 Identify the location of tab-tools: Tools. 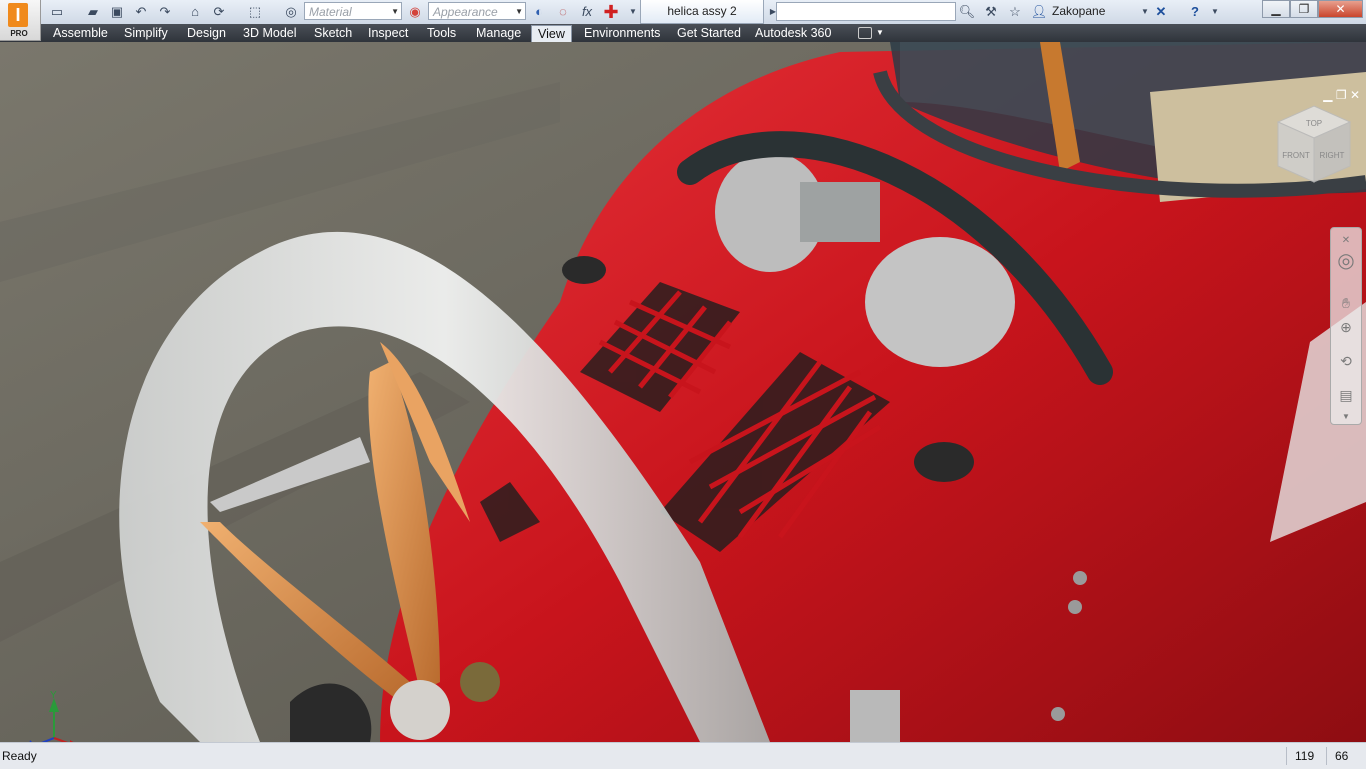
(441, 33).